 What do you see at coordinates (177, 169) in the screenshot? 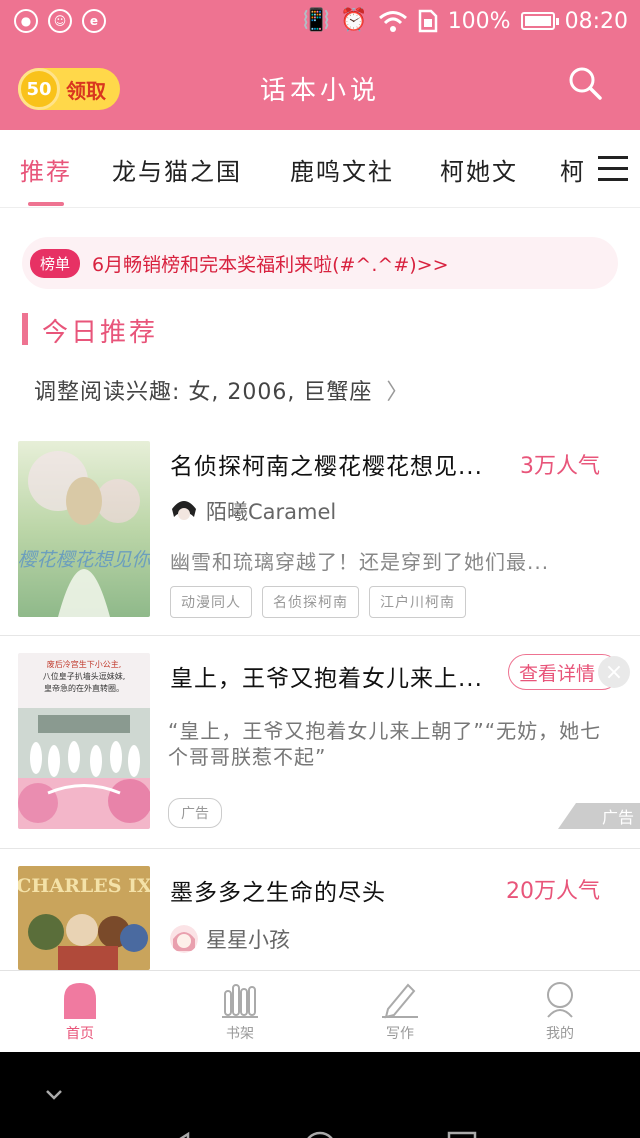
I see `tab-dragon-cat: 龙与猫之国` at bounding box center [177, 169].